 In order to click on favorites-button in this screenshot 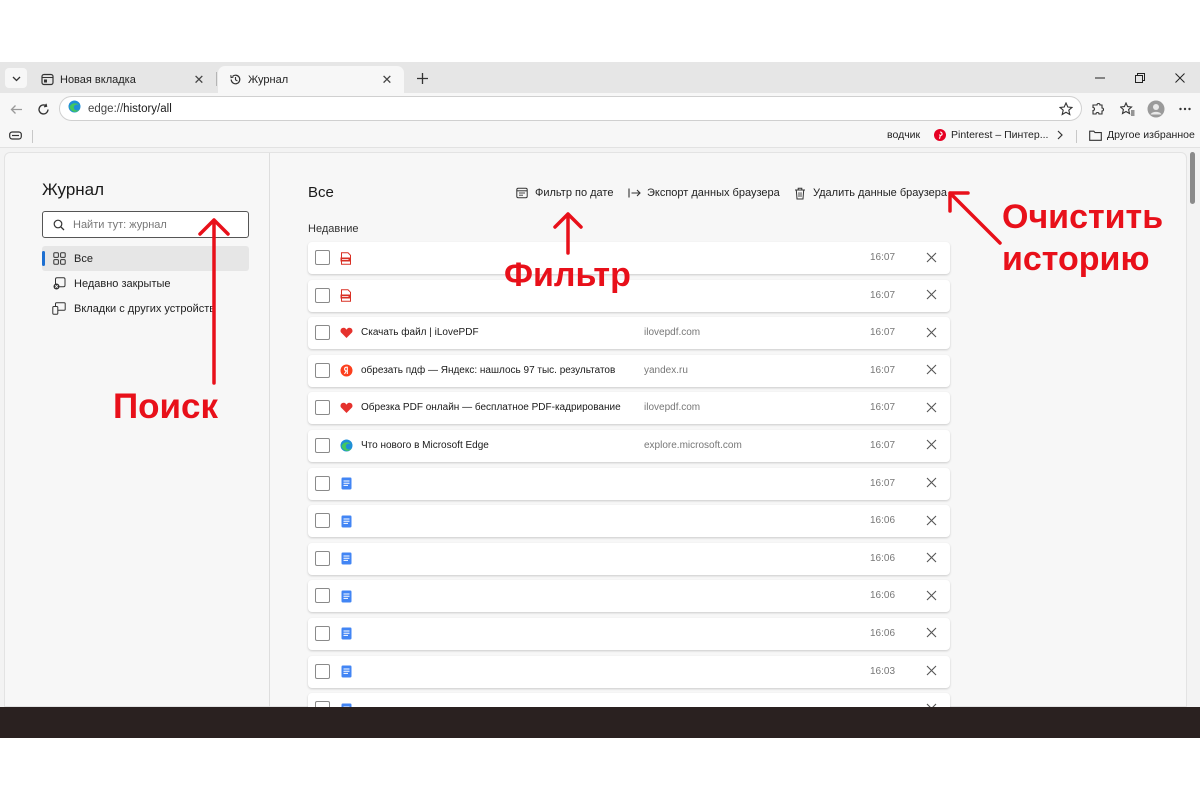, I will do `click(1127, 109)`.